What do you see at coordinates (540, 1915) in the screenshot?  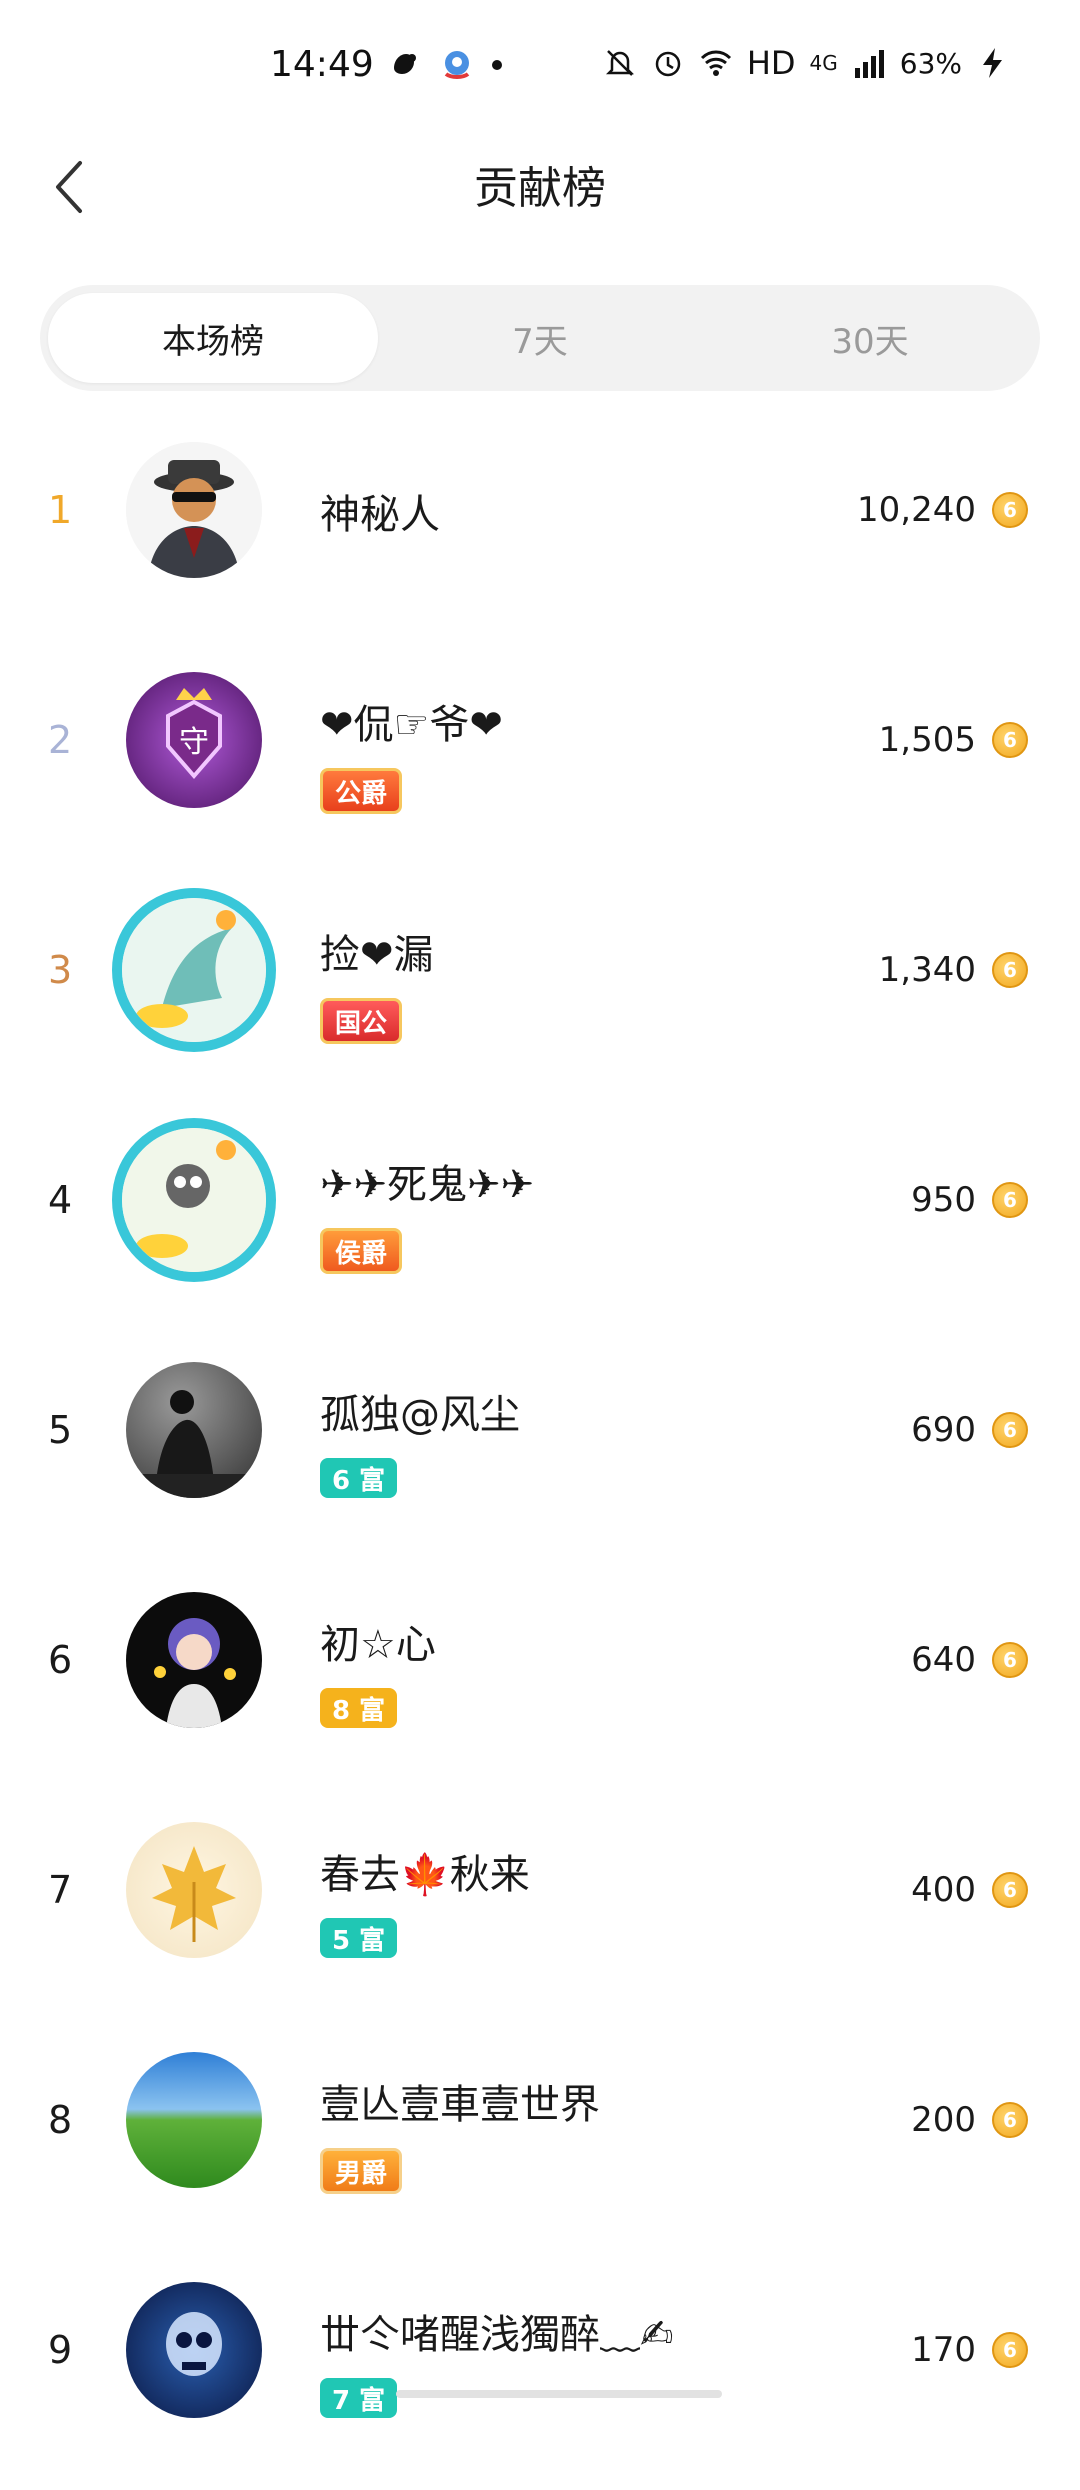 I see `ranking-row: 7 春去🍁秋来 5 富 400 6` at bounding box center [540, 1915].